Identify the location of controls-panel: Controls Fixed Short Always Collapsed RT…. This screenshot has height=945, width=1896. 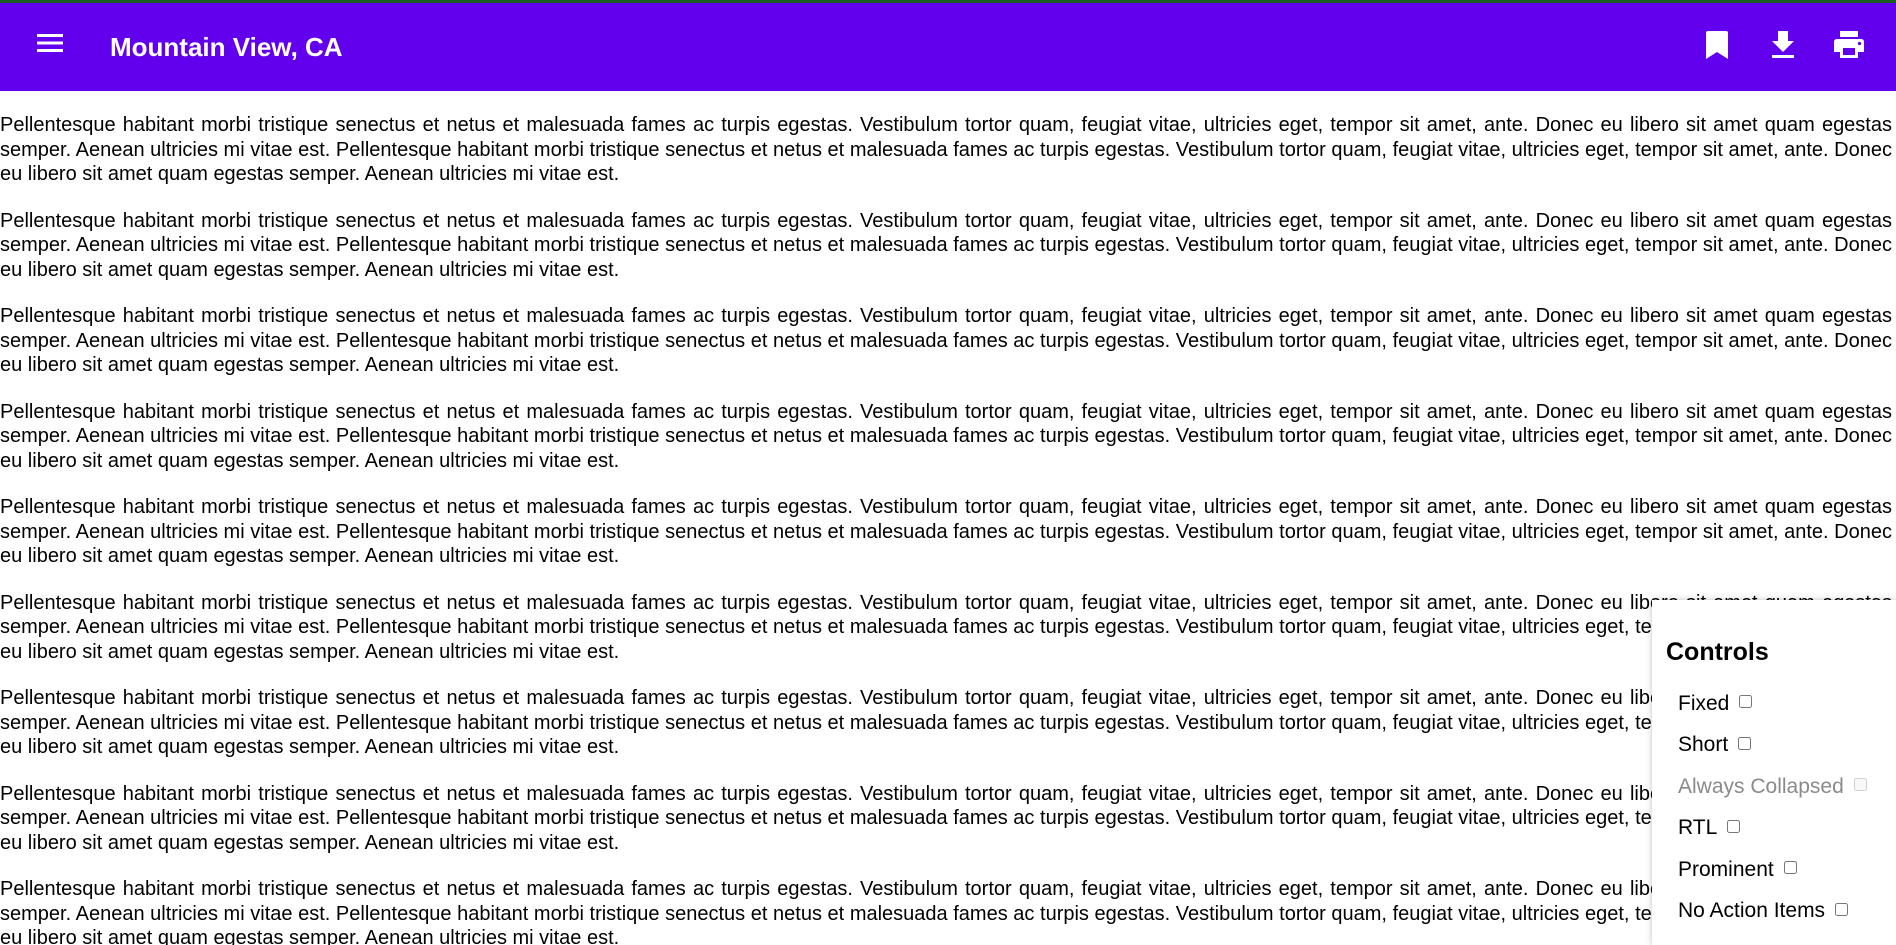
(1774, 772).